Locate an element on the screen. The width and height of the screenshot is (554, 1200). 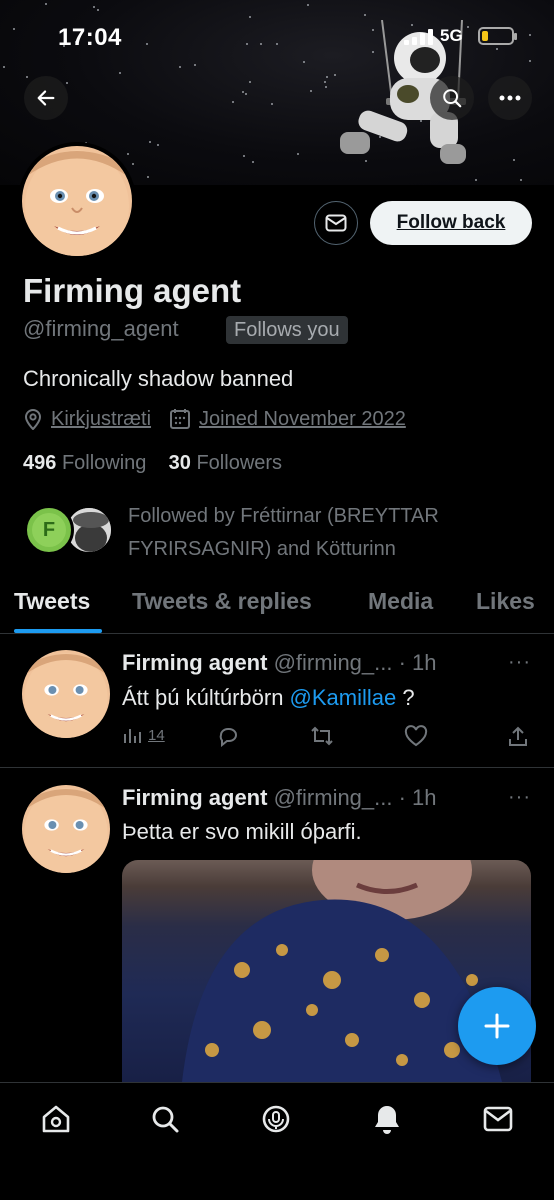
retweet-button is located at coordinates (322, 736).